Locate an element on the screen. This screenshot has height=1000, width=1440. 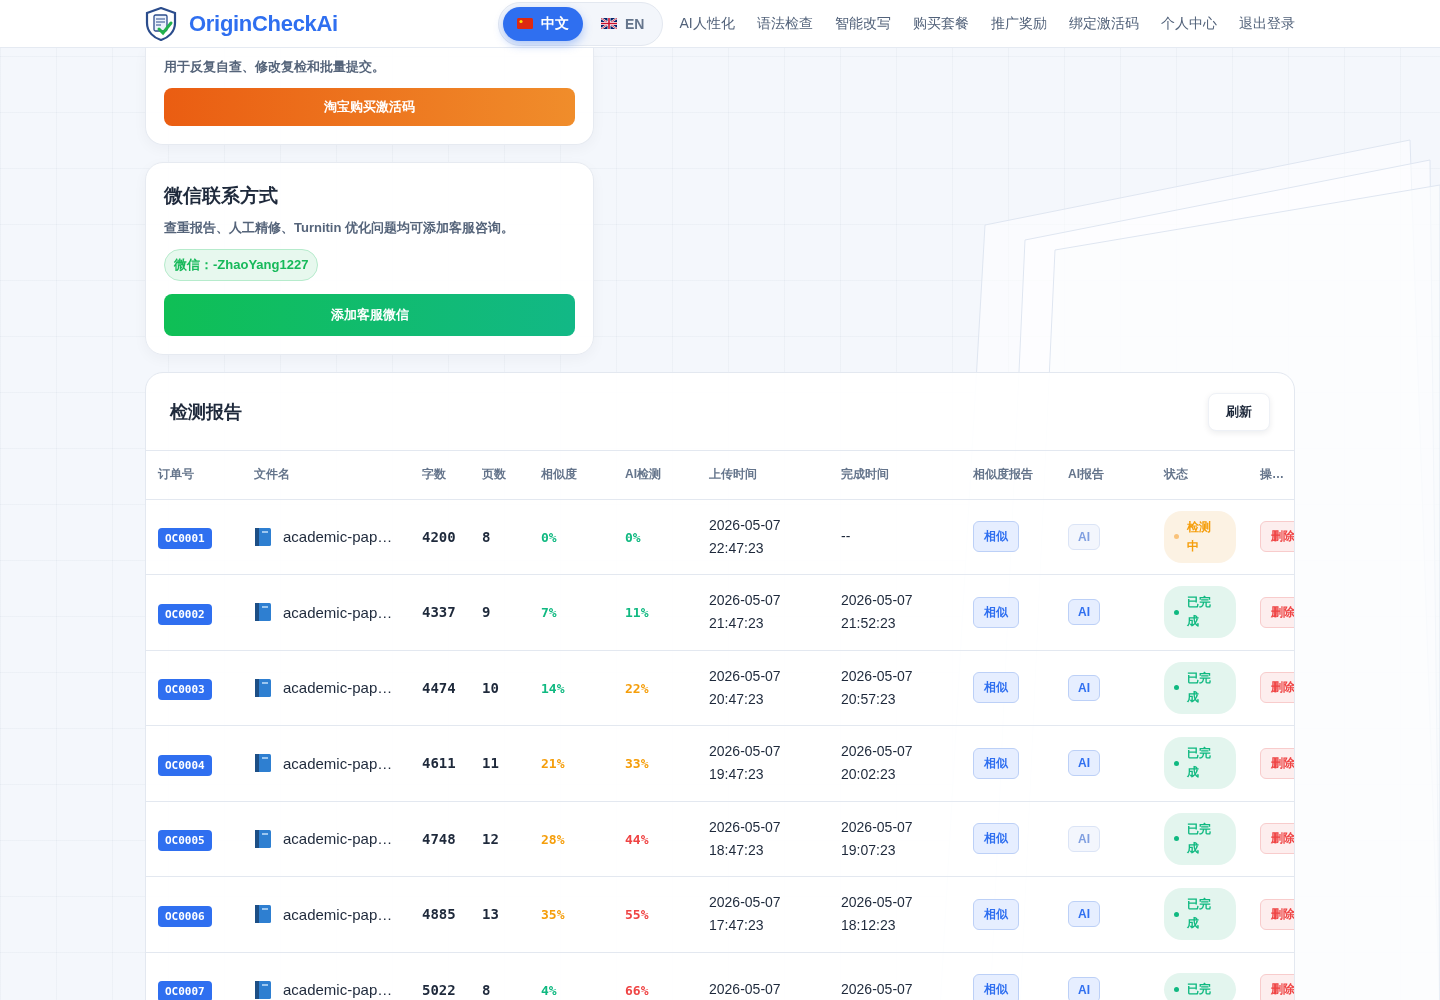
completion-time: 2026-05-07 19:07:23 is located at coordinates (877, 838).